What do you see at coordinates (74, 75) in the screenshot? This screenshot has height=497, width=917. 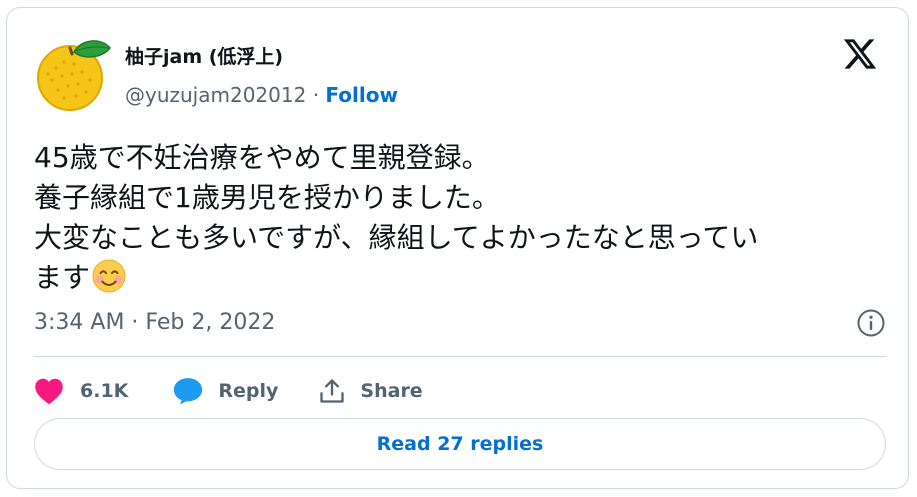 I see `yuzu-fruit-icon` at bounding box center [74, 75].